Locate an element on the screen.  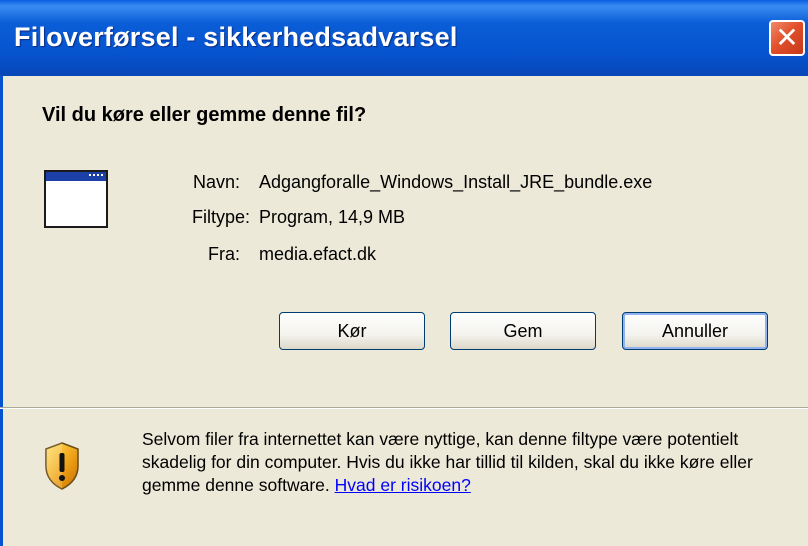
close-icon: ✕ is located at coordinates (787, 37).